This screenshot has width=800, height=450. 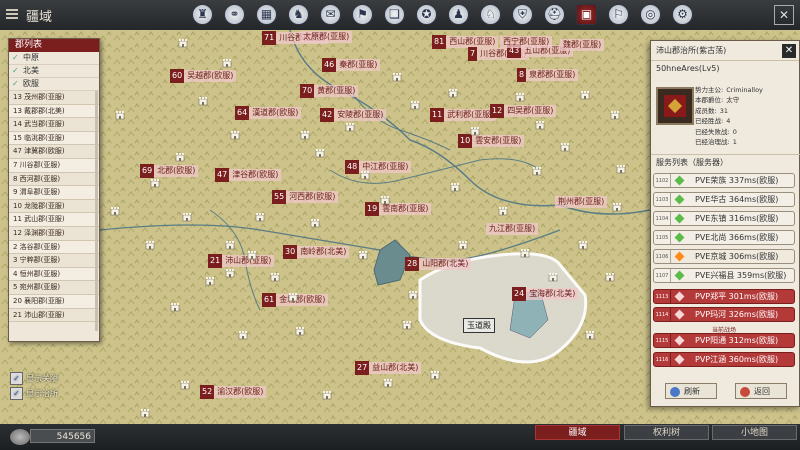 I want to click on flag-icon: ⚐, so click(x=618, y=14).